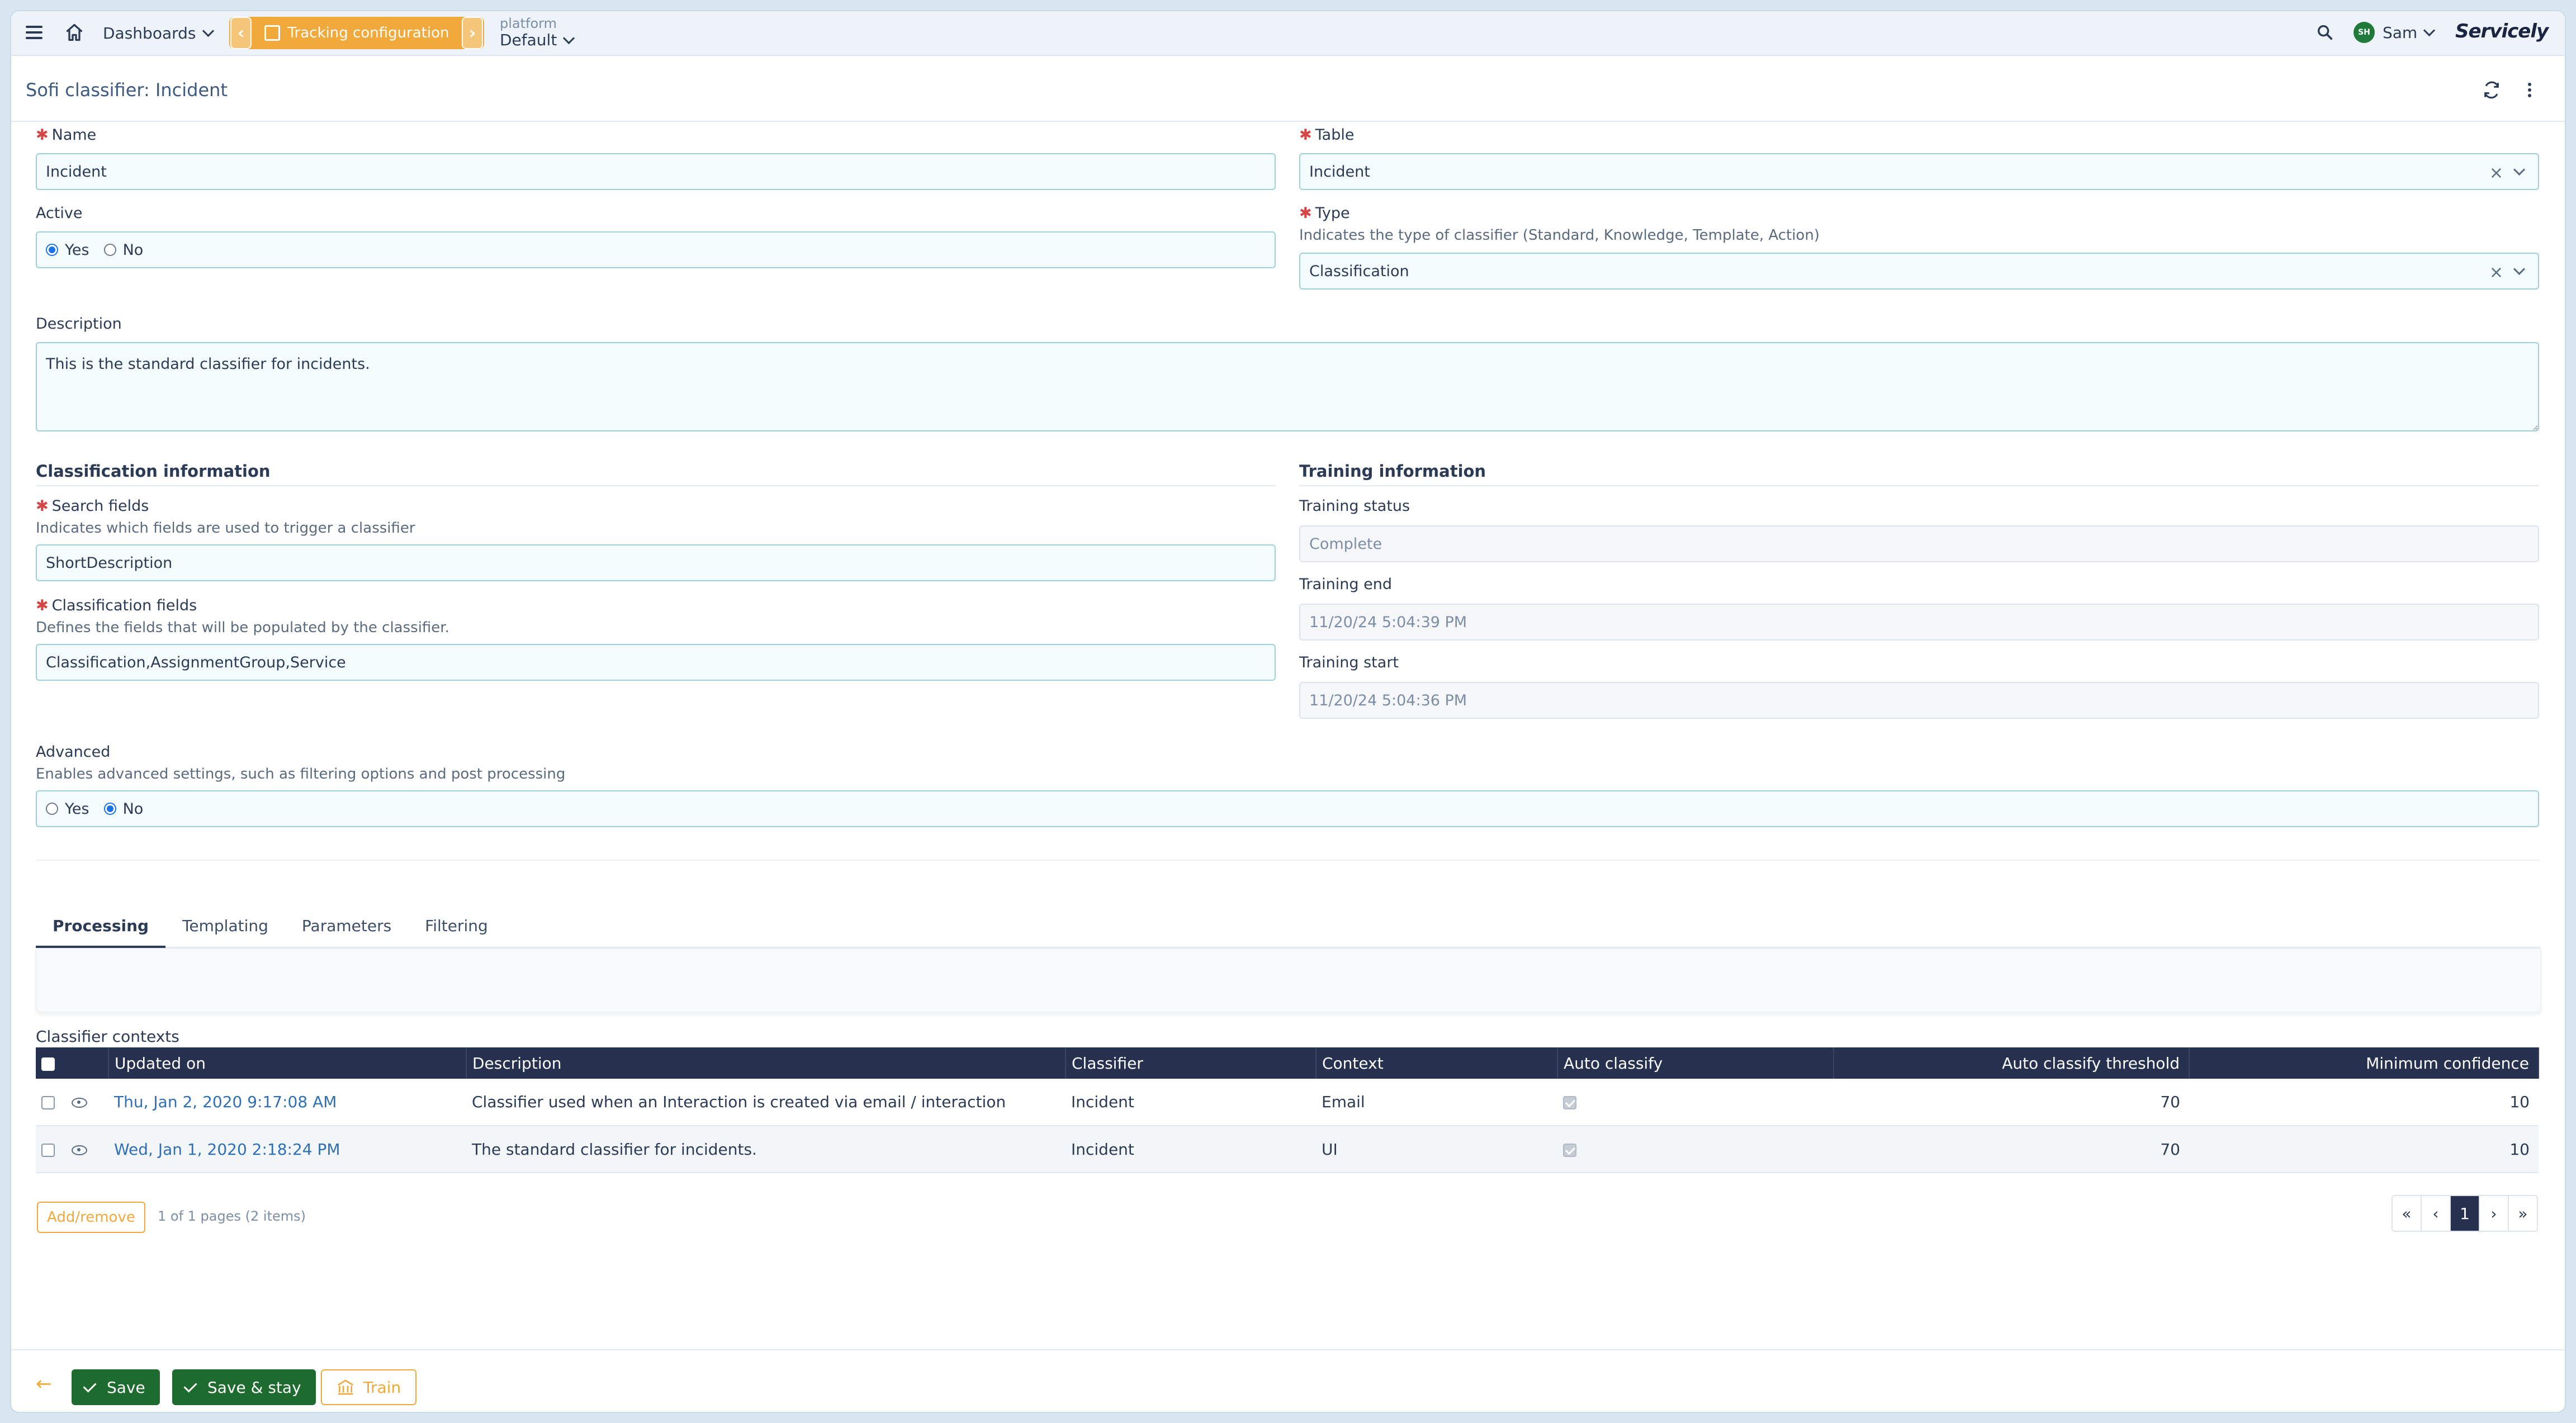 This screenshot has width=2576, height=1423. What do you see at coordinates (1696, 1063) in the screenshot?
I see `header-auto-classify: Auto classify` at bounding box center [1696, 1063].